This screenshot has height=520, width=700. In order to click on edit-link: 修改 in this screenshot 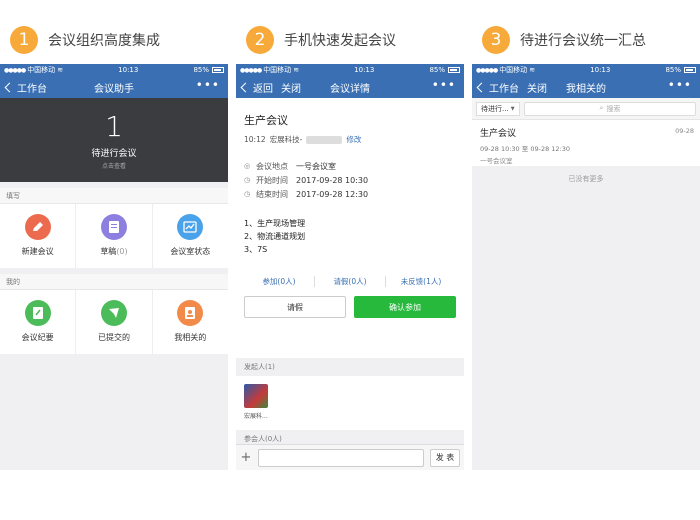, I will do `click(353, 139)`.